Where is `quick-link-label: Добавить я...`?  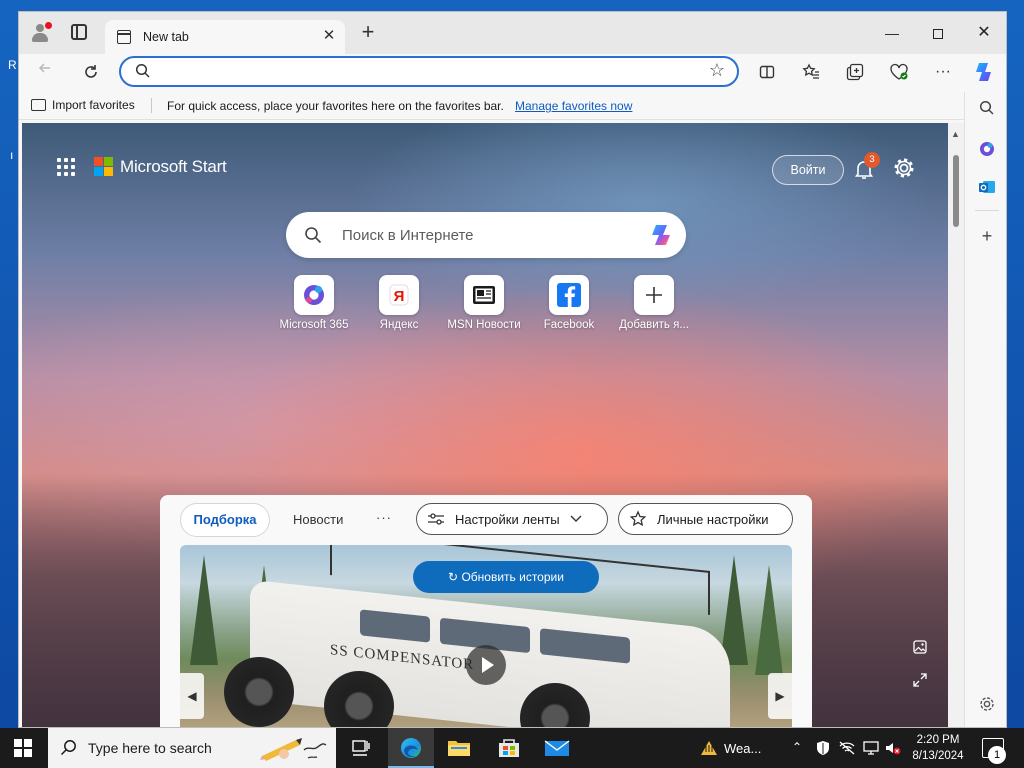
quick-link-label: Добавить я... is located at coordinates (654, 325).